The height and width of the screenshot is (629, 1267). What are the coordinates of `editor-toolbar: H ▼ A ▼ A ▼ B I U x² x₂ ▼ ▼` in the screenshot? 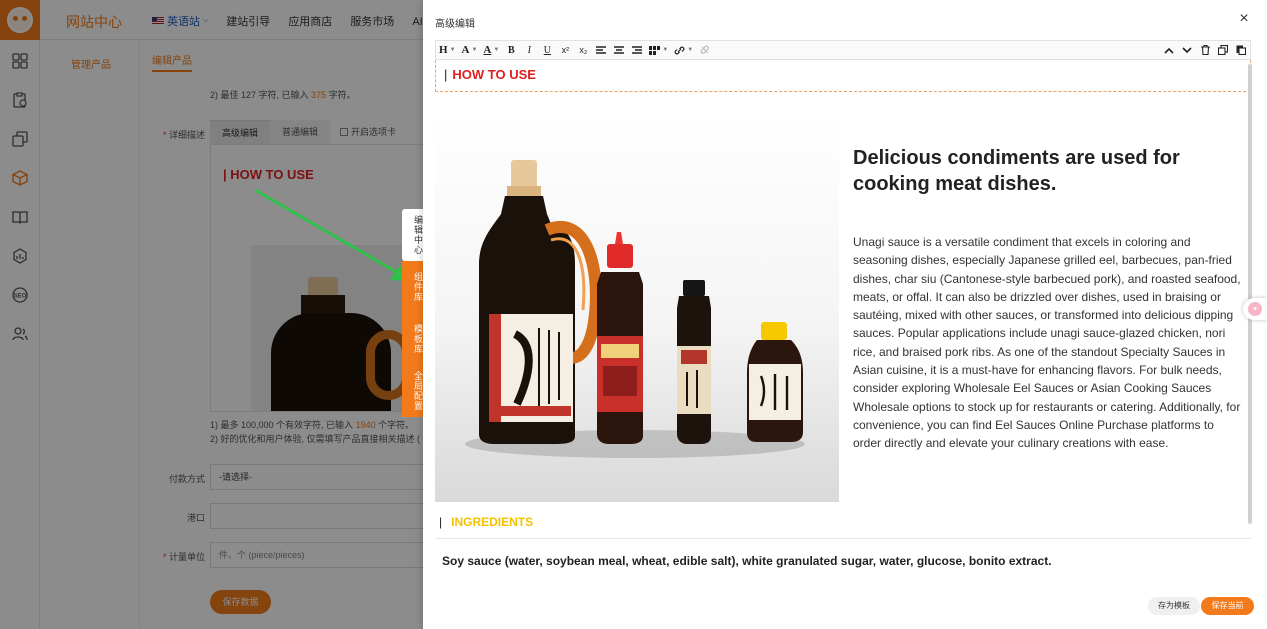 It's located at (843, 50).